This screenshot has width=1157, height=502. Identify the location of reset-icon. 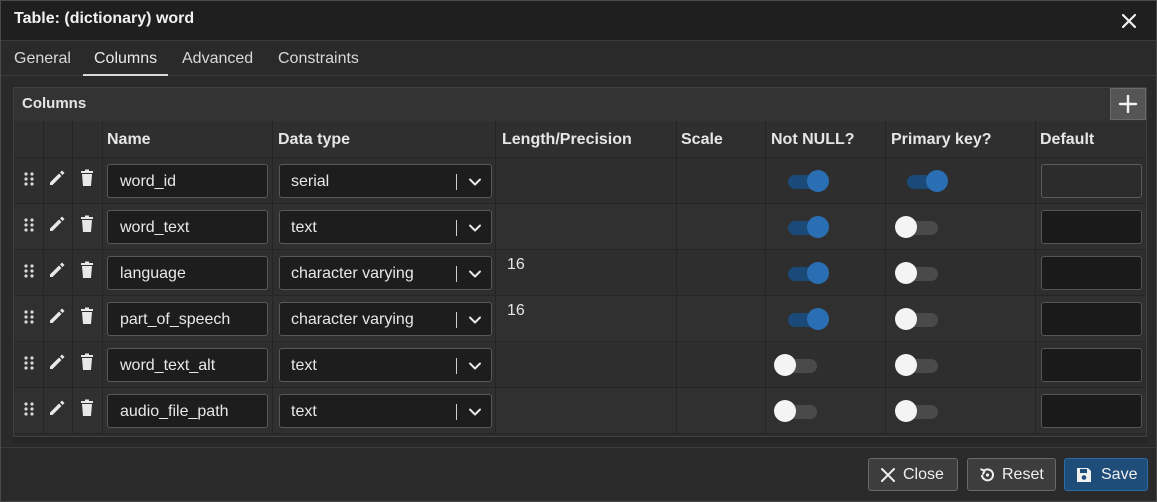
(987, 475).